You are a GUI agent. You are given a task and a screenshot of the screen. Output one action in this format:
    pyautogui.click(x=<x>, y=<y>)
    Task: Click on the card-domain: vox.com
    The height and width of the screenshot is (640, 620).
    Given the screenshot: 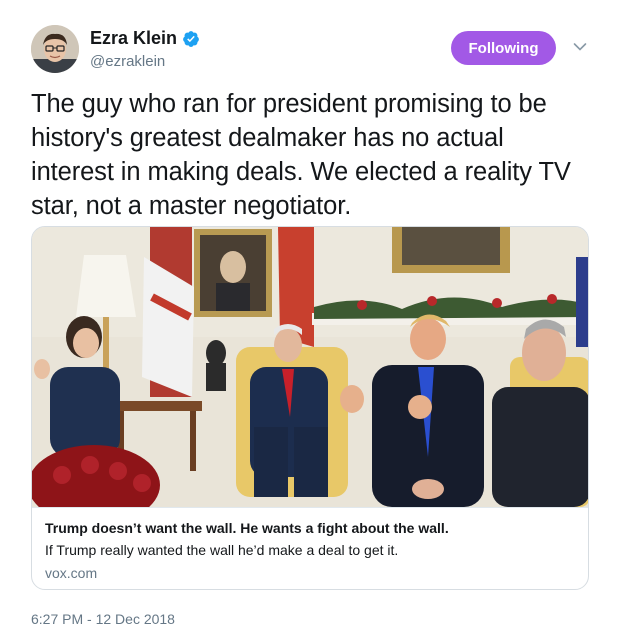 What is the action you would take?
    pyautogui.click(x=71, y=573)
    